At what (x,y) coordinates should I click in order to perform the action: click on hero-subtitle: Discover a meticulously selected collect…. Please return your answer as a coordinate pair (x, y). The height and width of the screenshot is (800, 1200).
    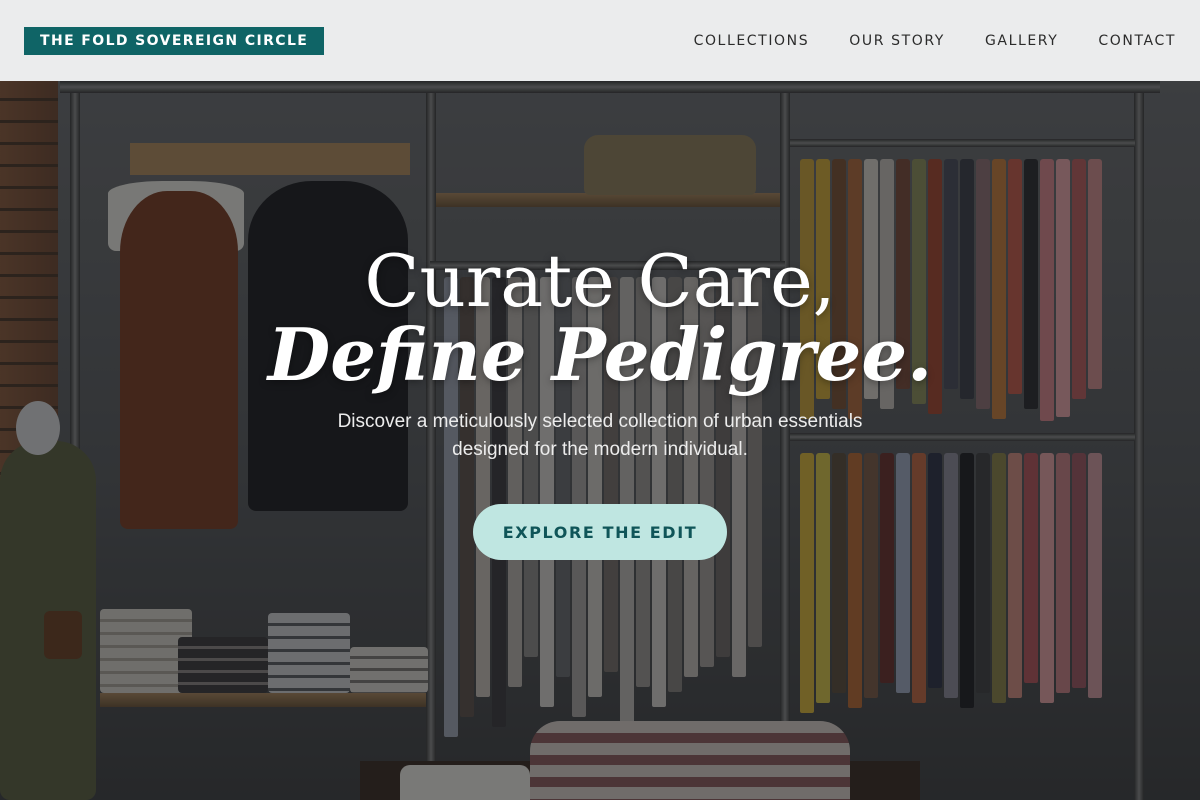
    Looking at the image, I should click on (600, 435).